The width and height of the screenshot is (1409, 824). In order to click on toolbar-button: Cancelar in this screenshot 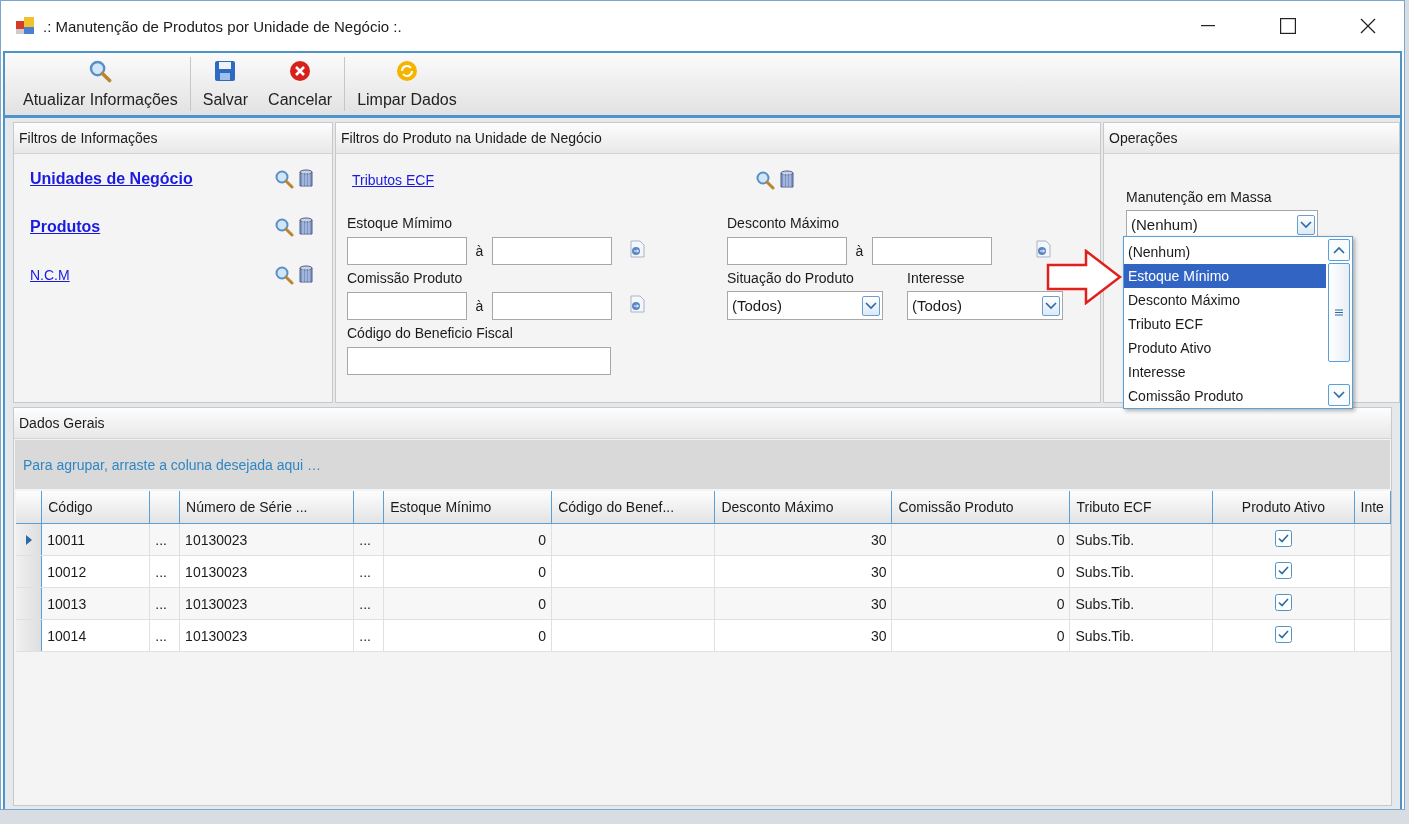, I will do `click(300, 84)`.